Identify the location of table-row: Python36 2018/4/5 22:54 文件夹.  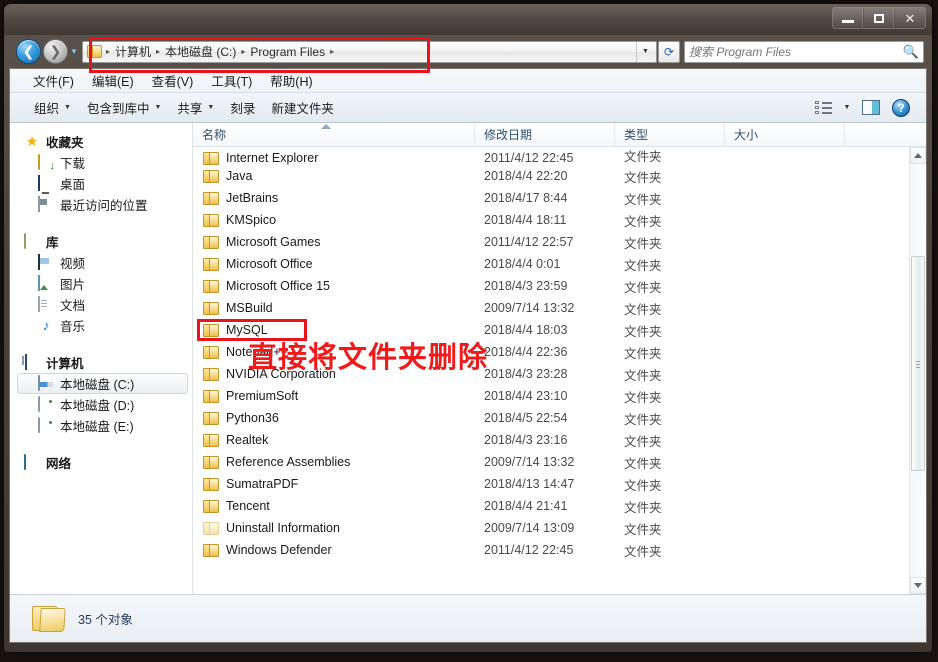
(551, 418).